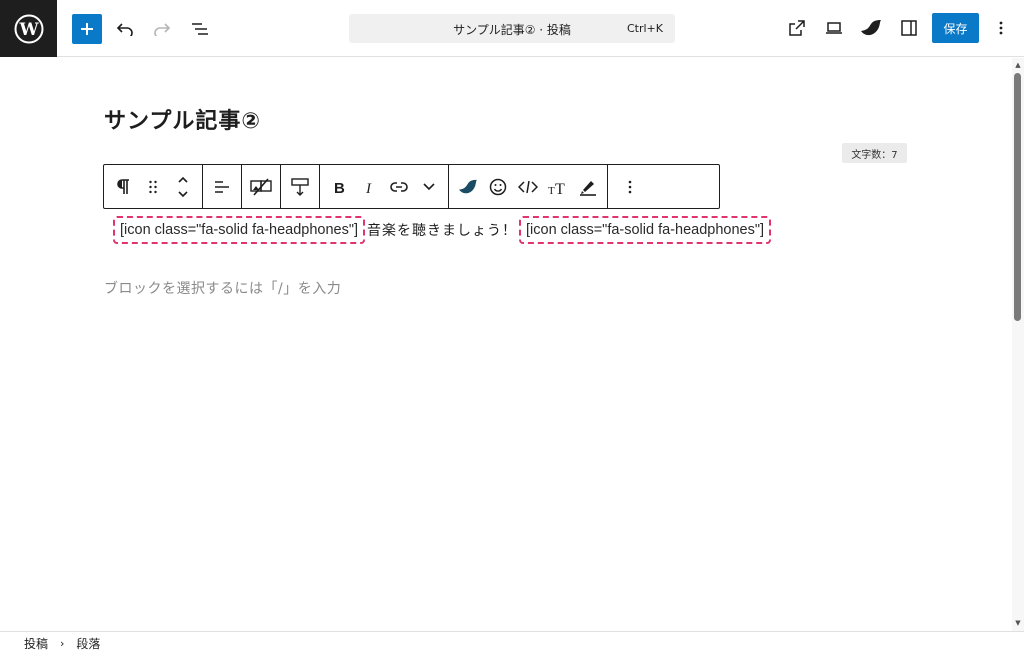 This screenshot has width=1024, height=655. I want to click on drag-handle, so click(153, 187).